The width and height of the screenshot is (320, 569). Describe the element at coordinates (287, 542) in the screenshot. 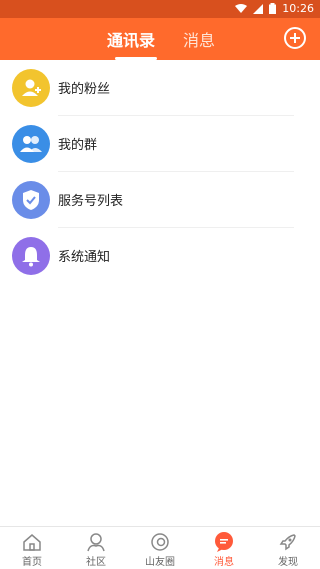

I see `rocket-icon` at that location.